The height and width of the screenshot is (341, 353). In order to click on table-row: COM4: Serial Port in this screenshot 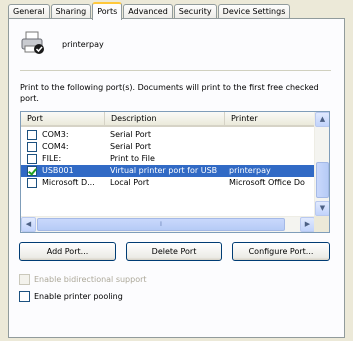, I will do `click(168, 147)`.